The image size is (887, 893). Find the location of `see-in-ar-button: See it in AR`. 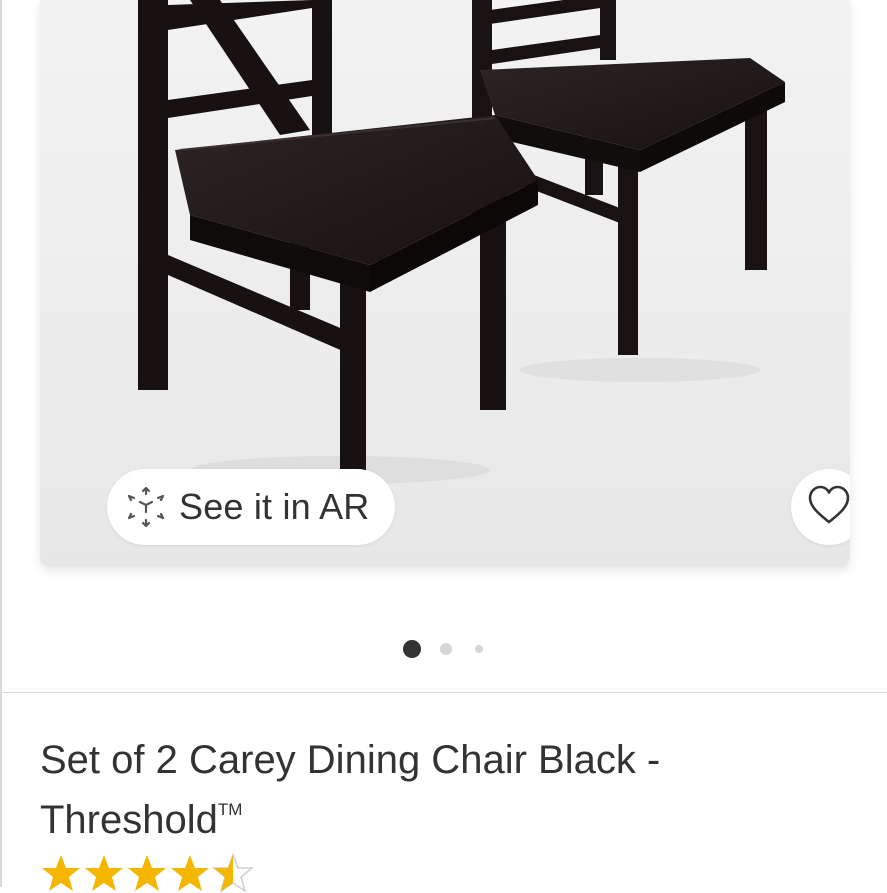

see-in-ar-button: See it in AR is located at coordinates (251, 507).